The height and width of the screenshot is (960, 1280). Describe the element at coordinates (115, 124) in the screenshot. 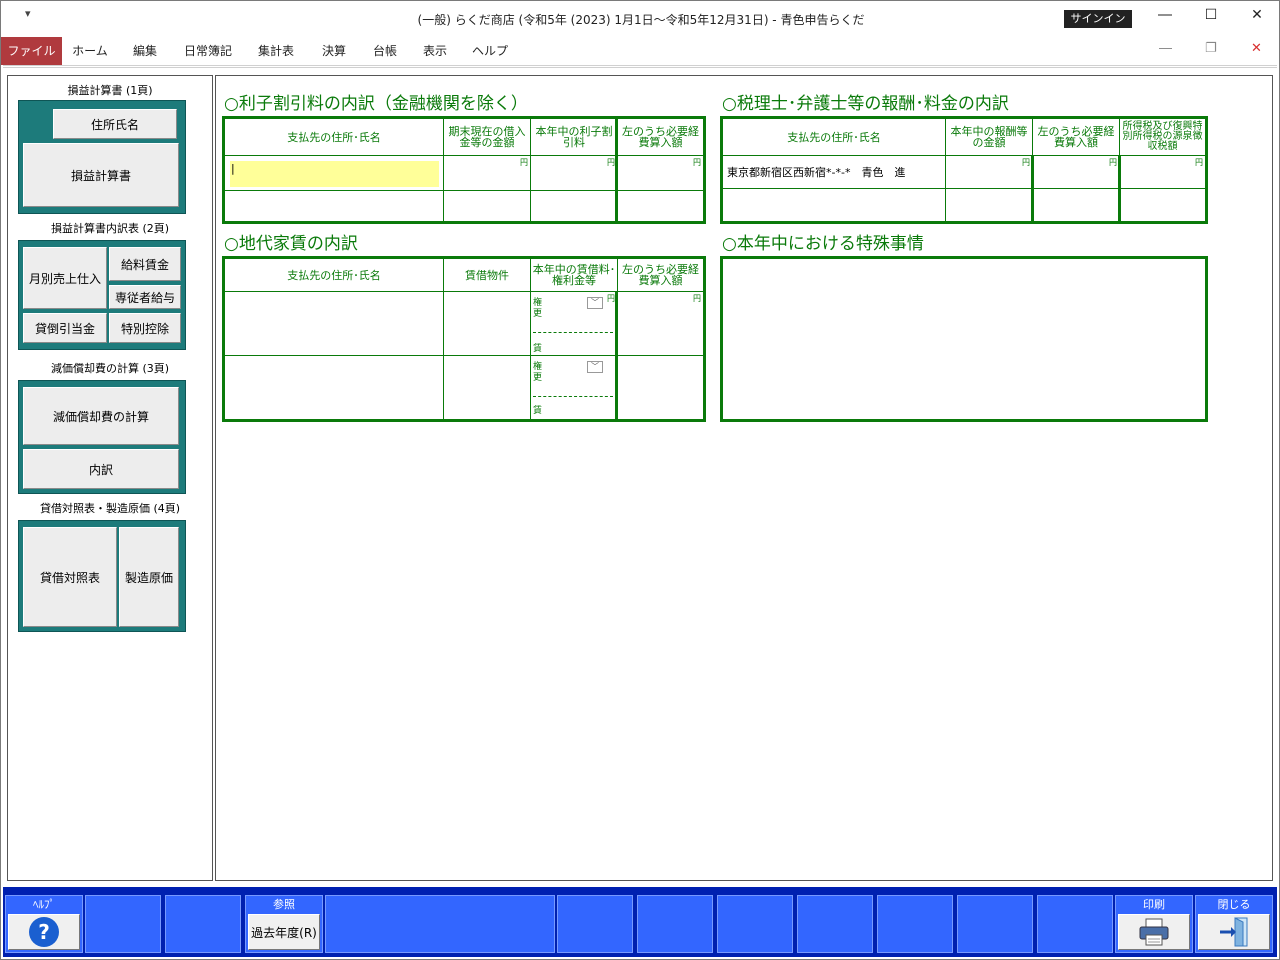

I see `address-name-button: 住所氏名` at that location.